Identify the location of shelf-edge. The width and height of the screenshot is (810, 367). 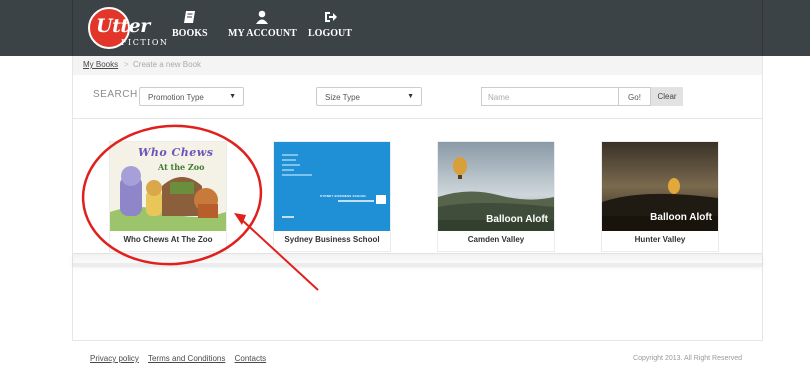
(417, 265).